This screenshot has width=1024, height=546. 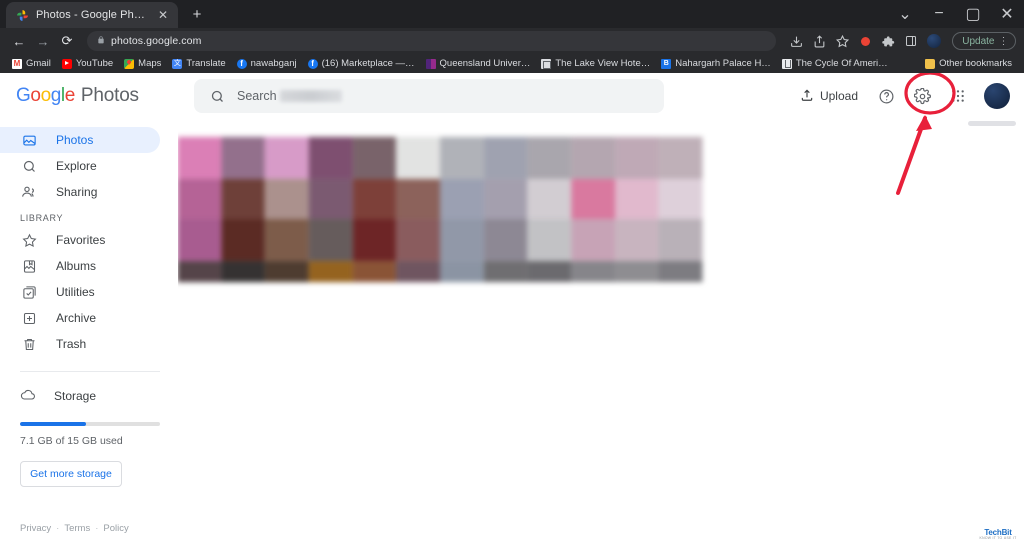 What do you see at coordinates (77, 528) in the screenshot?
I see `terms-link: Terms` at bounding box center [77, 528].